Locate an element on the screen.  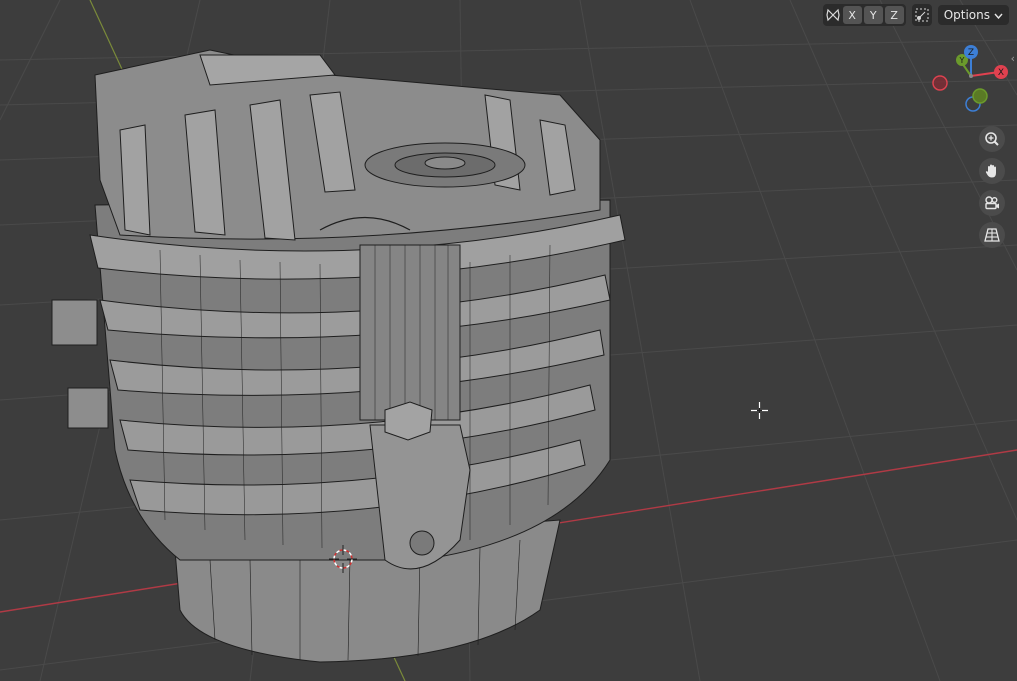
zoom-icon is located at coordinates (992, 139).